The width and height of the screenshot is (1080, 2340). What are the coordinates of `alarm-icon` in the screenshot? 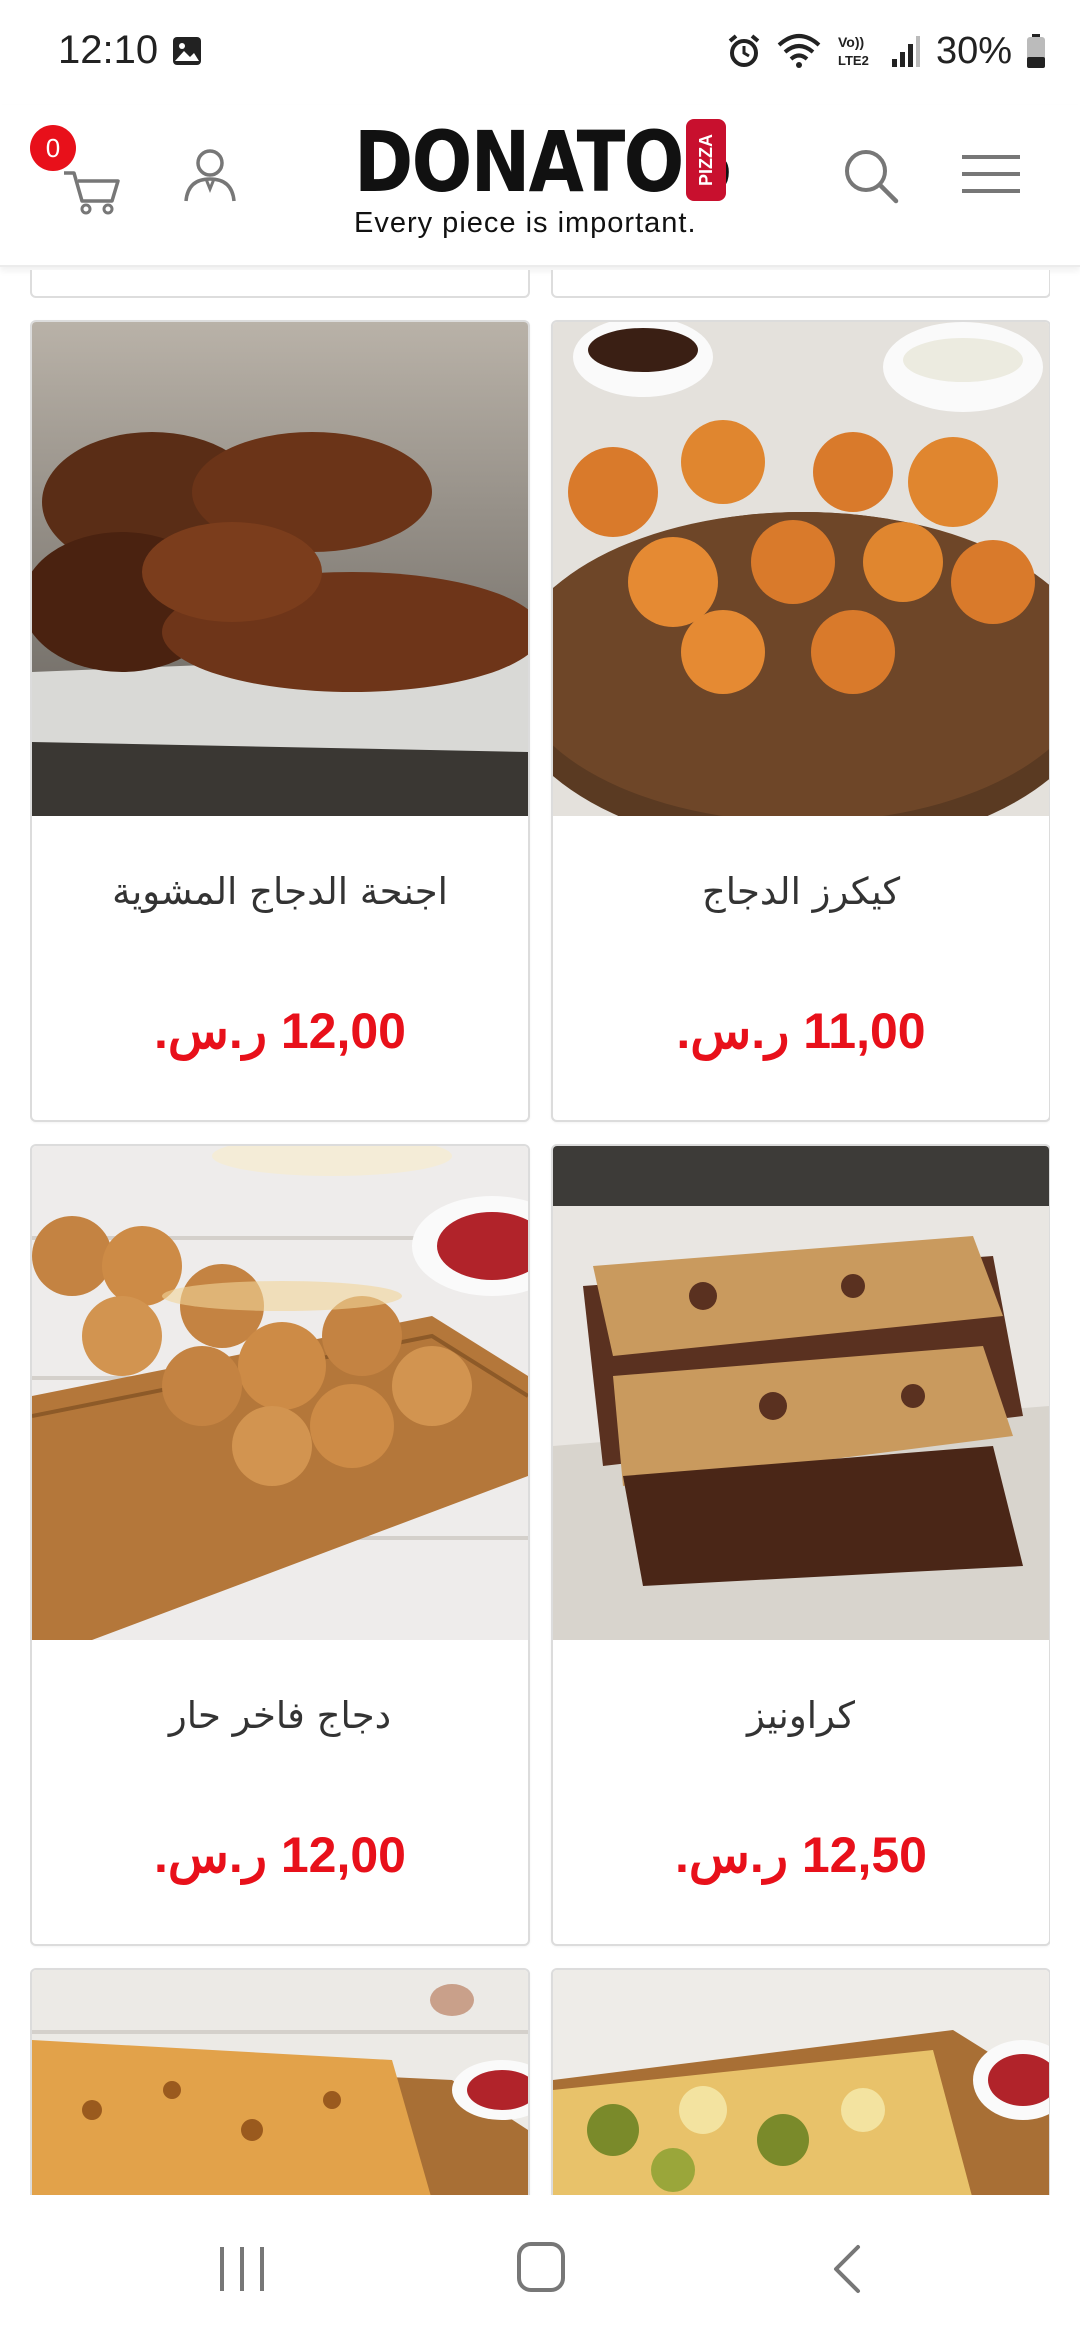 It's located at (744, 50).